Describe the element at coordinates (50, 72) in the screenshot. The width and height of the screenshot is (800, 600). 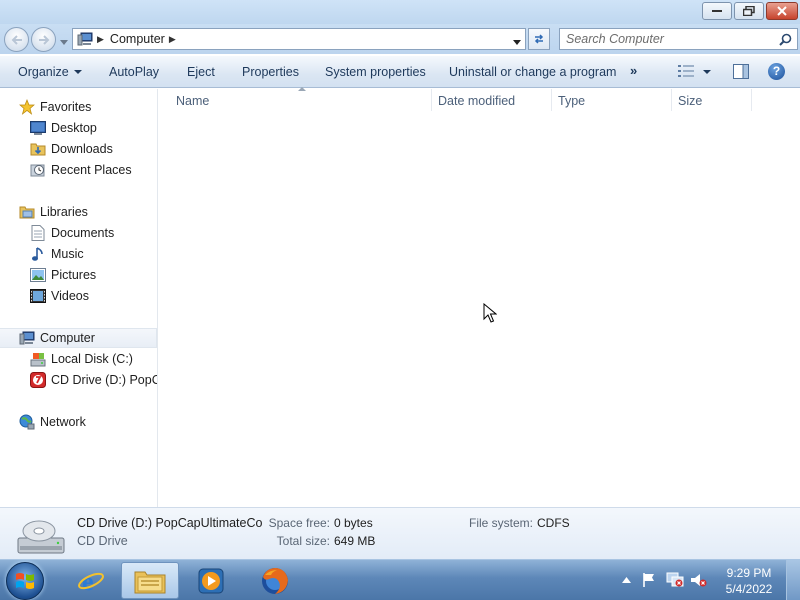
I see `organize-button: Organize` at that location.